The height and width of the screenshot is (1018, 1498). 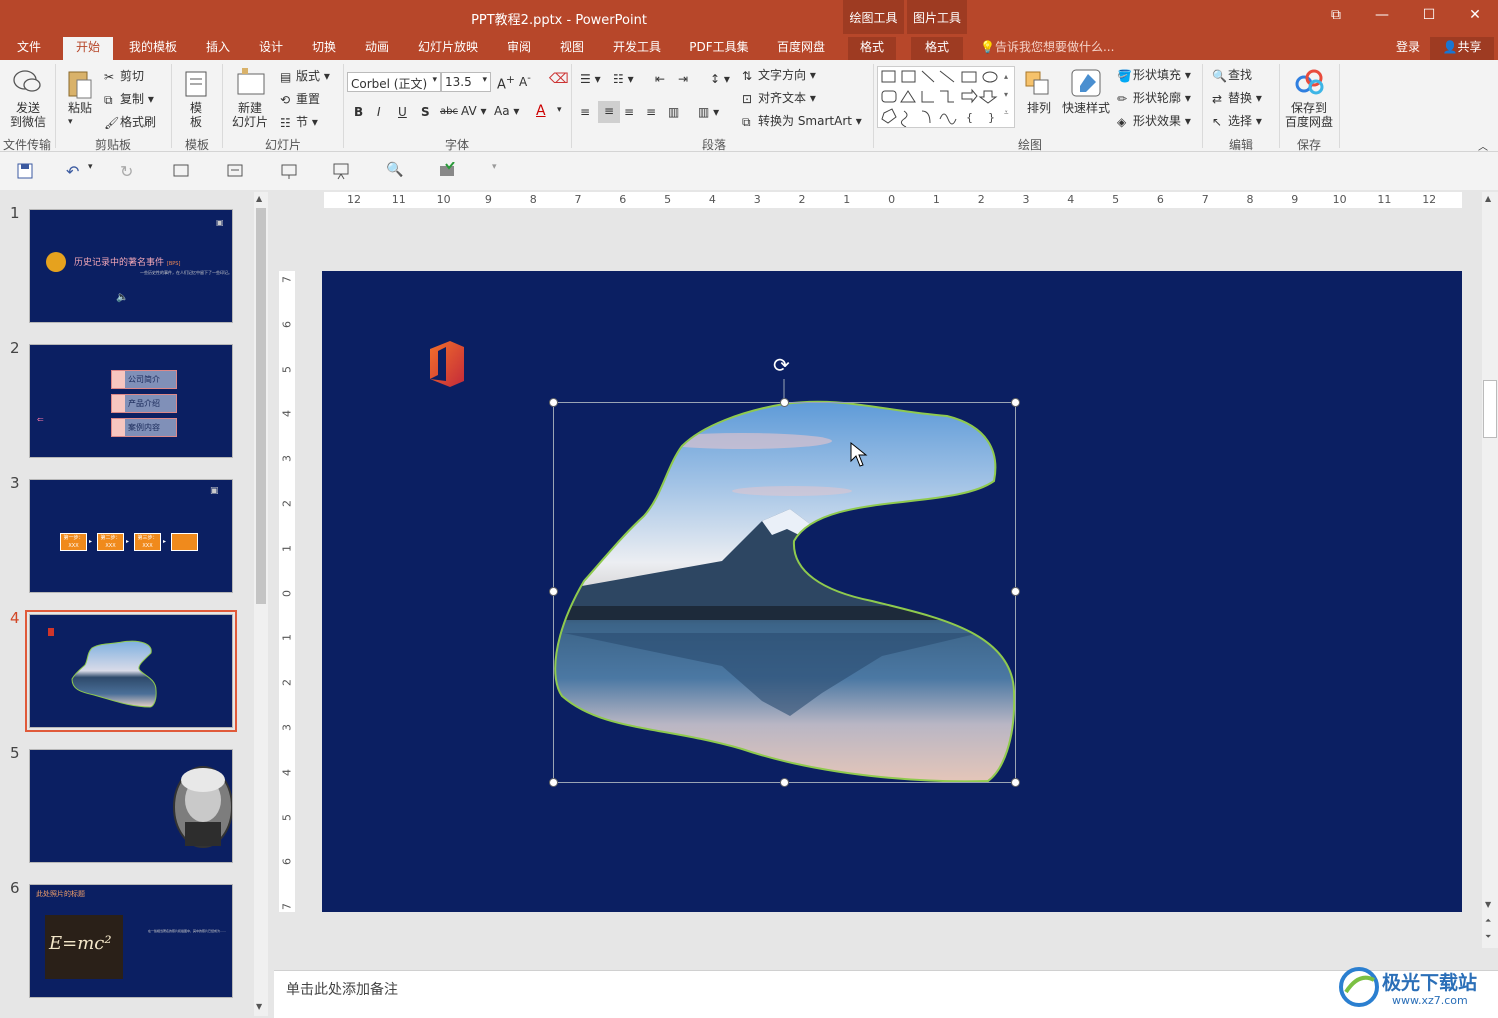 I want to click on print-preview-icon: 🔍, so click(x=395, y=171).